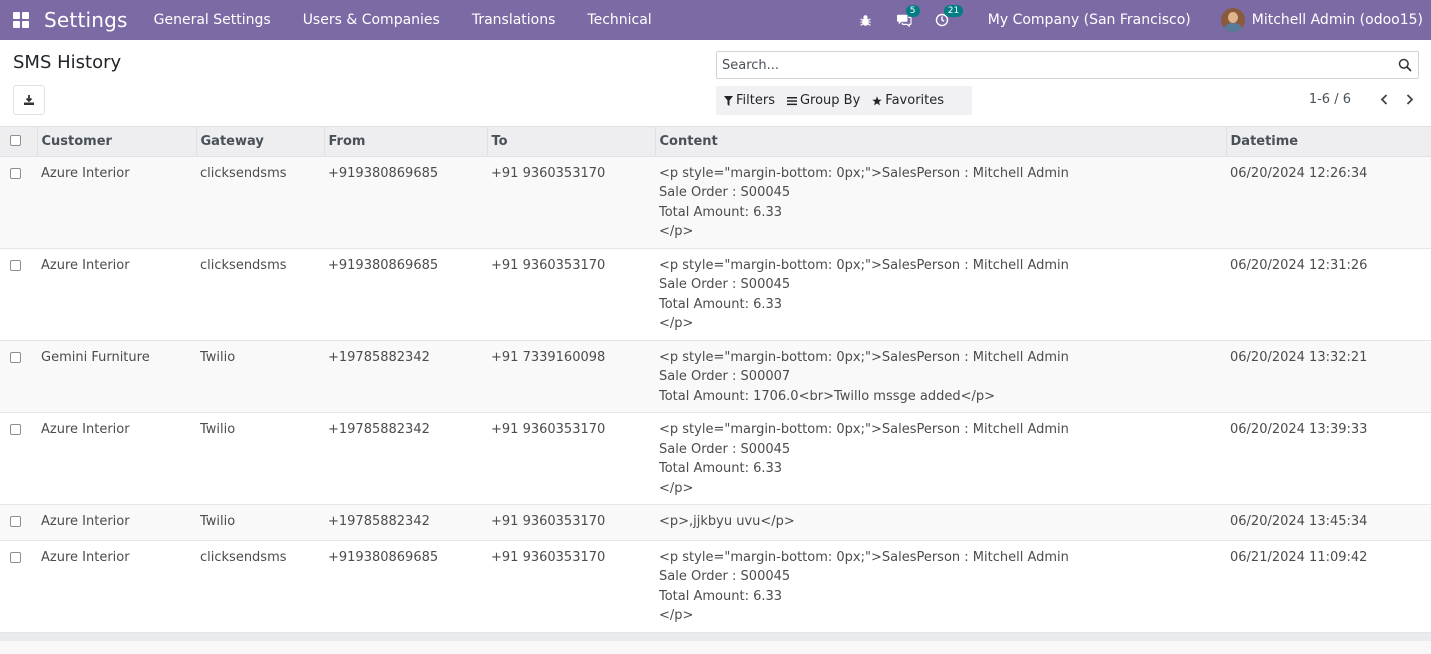  I want to click on user-avatar, so click(1232, 20).